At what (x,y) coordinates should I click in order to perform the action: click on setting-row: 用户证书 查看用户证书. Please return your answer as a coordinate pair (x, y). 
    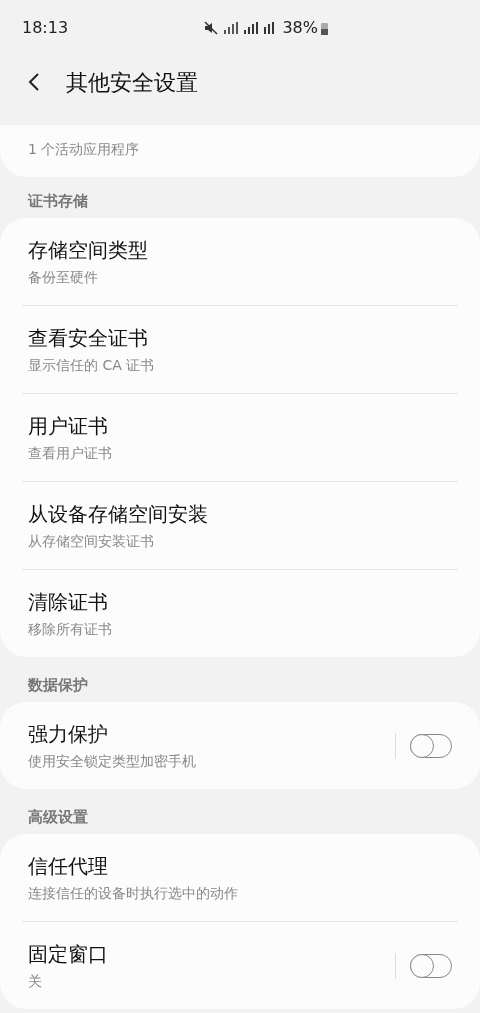
    Looking at the image, I should click on (240, 437).